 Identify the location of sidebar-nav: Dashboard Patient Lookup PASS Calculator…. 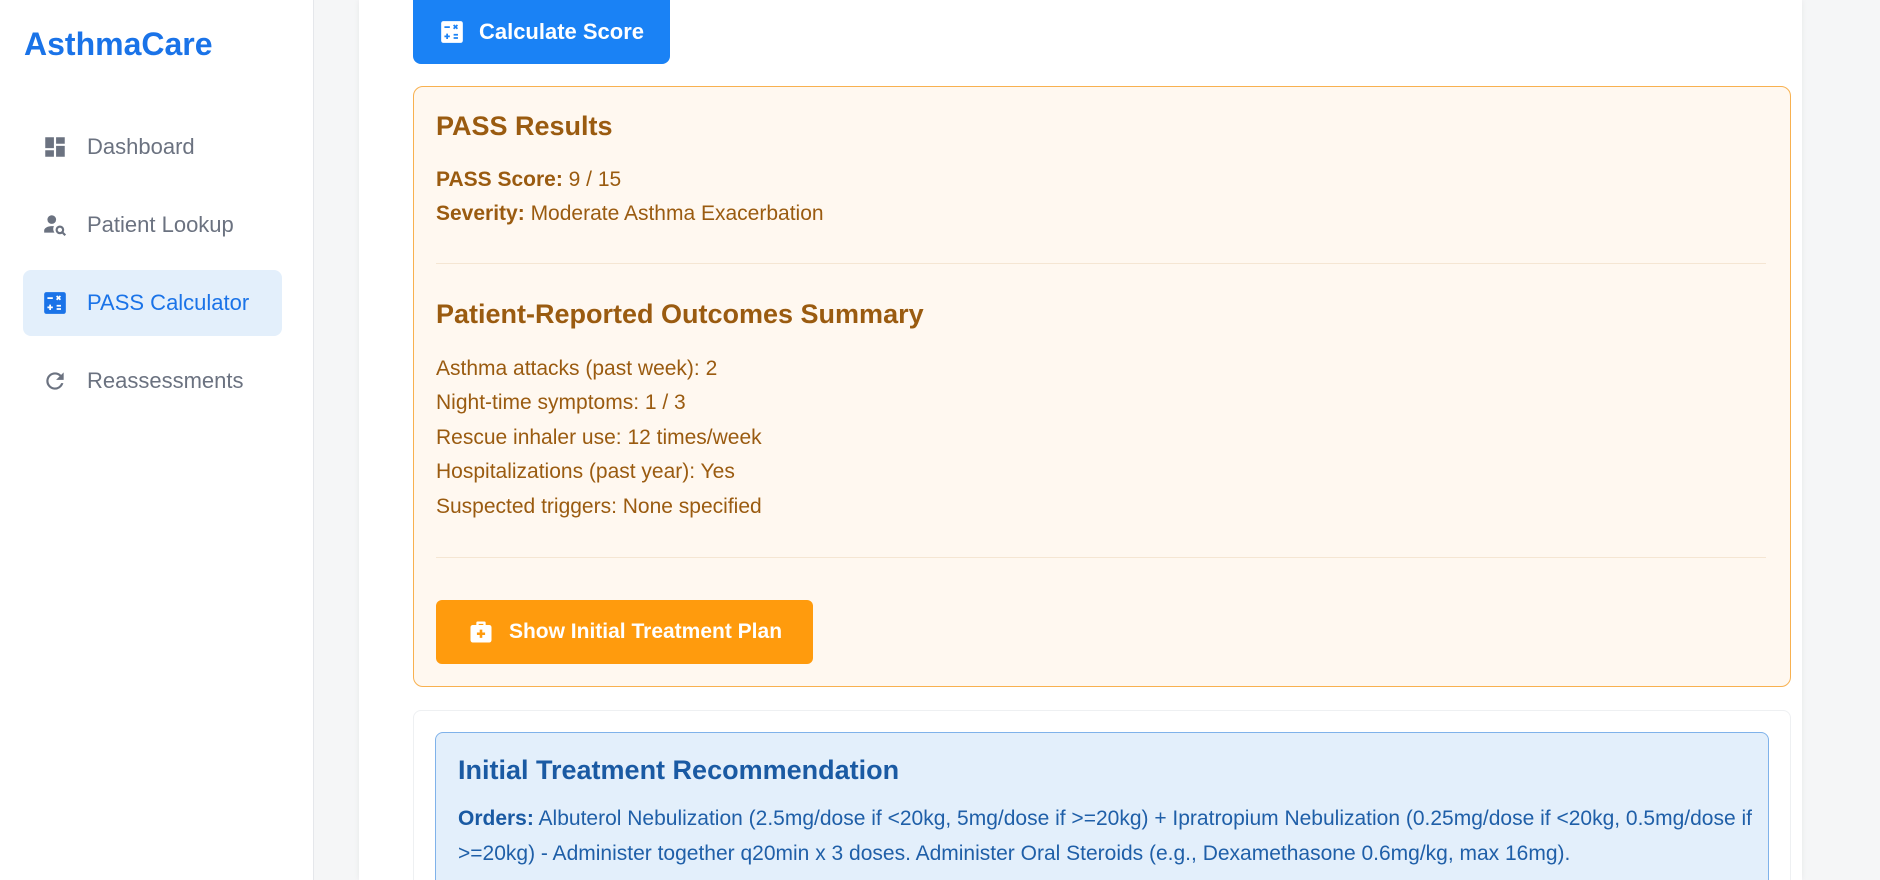
(152, 270).